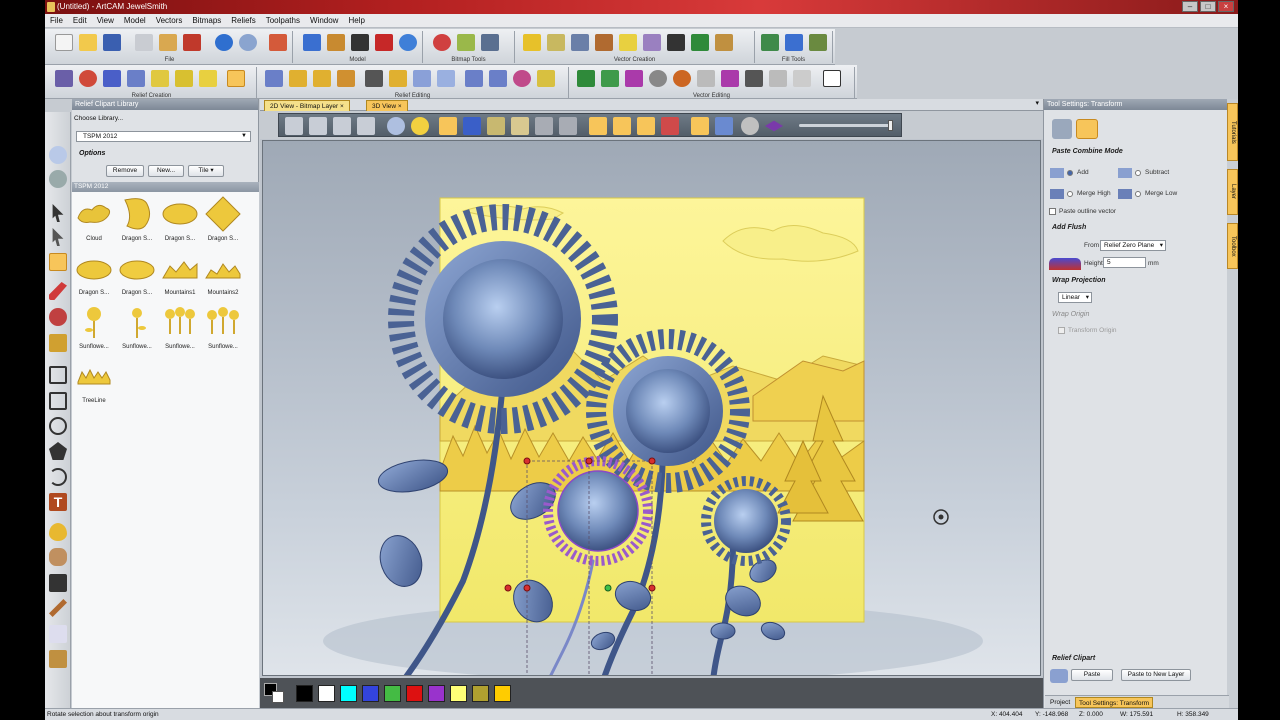 The image size is (1280, 720). What do you see at coordinates (274, 78) in the screenshot?
I see `smooth-relief-icon` at bounding box center [274, 78].